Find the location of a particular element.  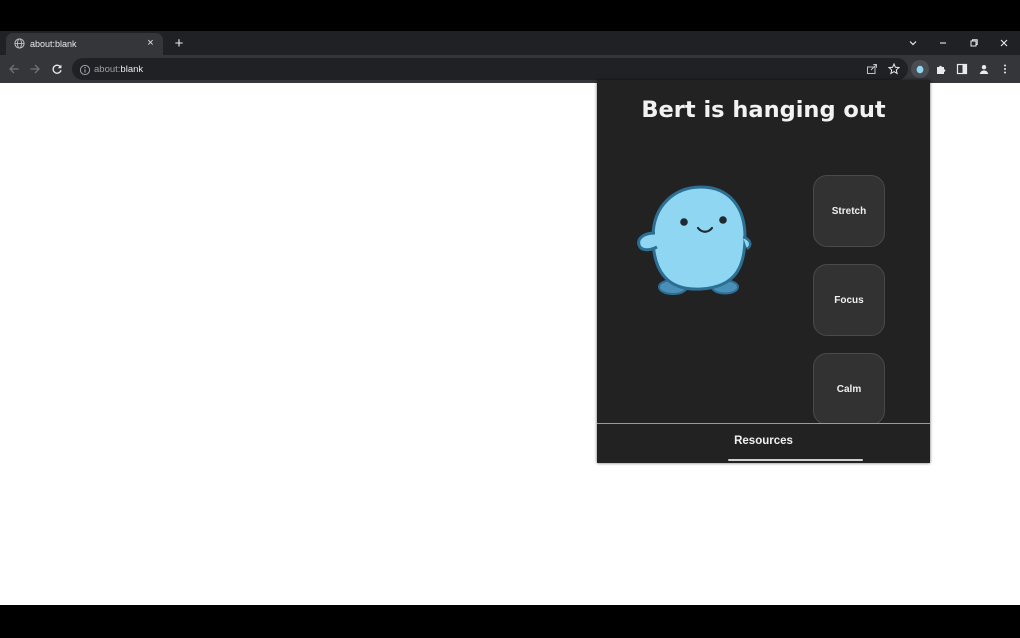

tab-strip: about:blank × + is located at coordinates (510, 43).